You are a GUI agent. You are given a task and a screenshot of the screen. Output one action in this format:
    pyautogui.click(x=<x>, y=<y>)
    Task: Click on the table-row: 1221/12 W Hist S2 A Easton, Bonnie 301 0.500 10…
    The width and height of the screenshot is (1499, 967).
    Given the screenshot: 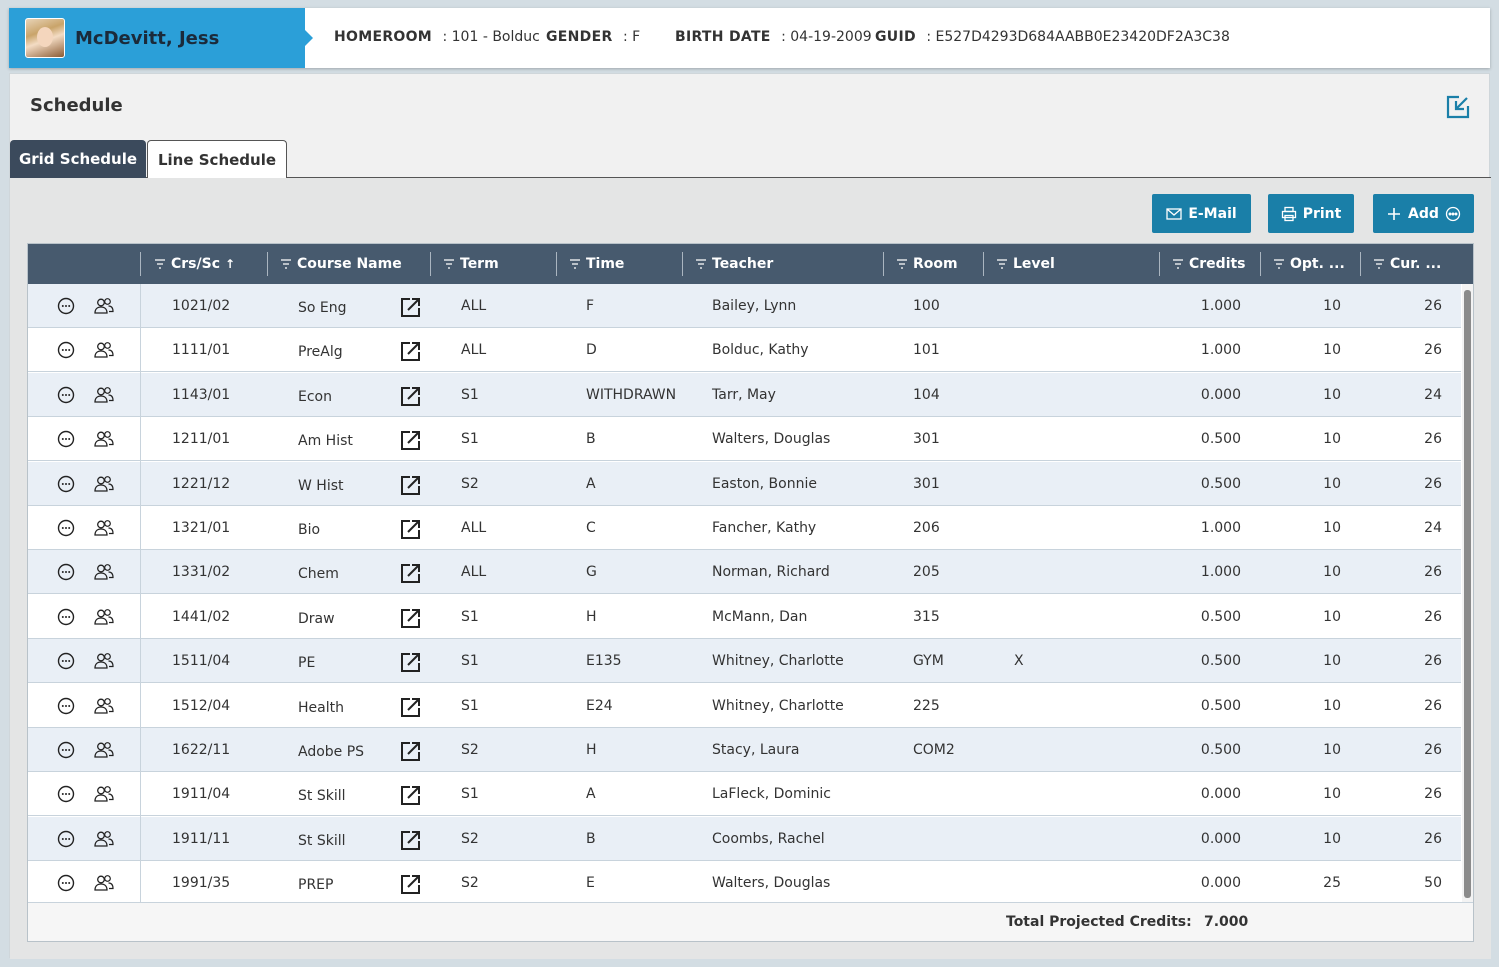 What is the action you would take?
    pyautogui.click(x=744, y=483)
    